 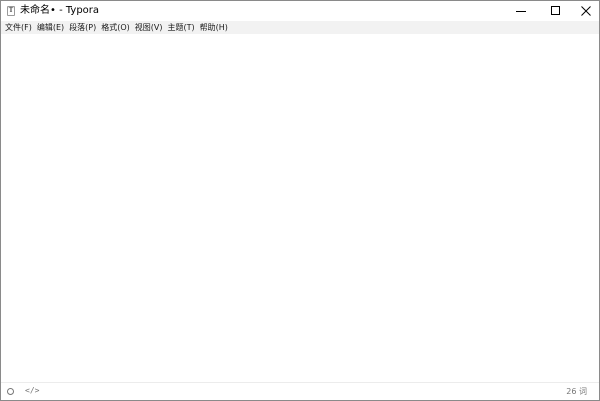 I want to click on menu-theme: 主题(T), so click(x=178, y=27).